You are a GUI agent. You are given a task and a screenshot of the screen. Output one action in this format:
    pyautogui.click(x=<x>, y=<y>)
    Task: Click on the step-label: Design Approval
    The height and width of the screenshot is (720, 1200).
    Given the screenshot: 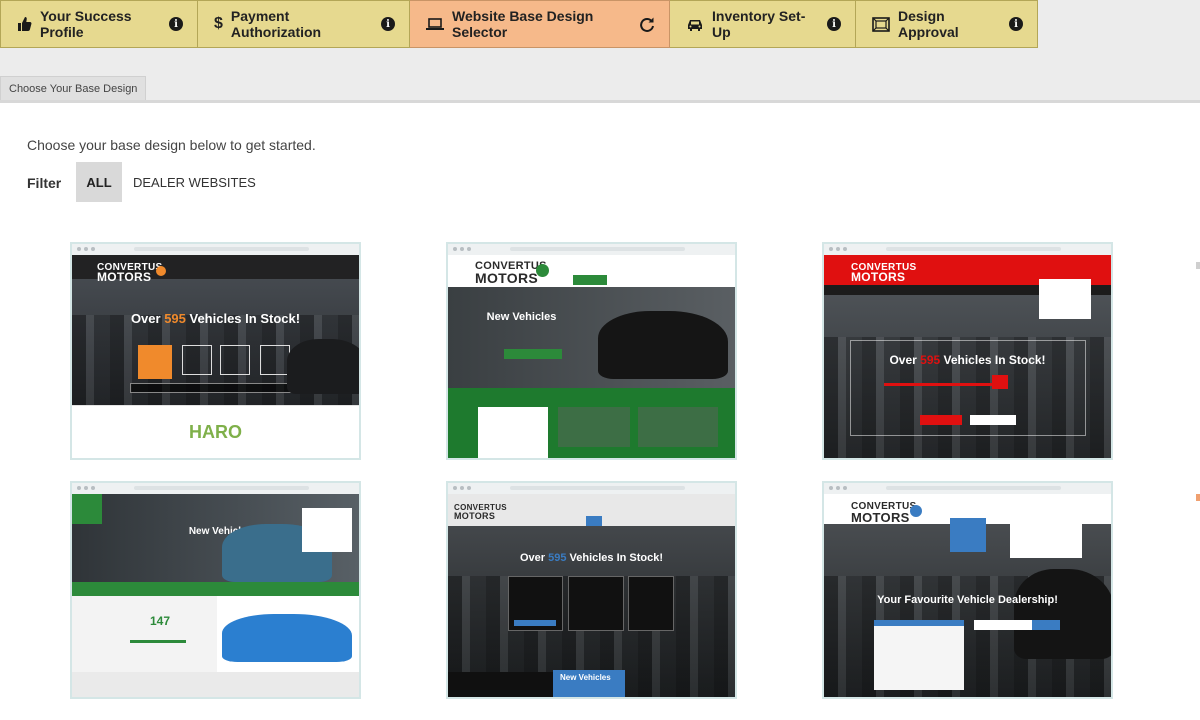 What is the action you would take?
    pyautogui.click(x=928, y=24)
    